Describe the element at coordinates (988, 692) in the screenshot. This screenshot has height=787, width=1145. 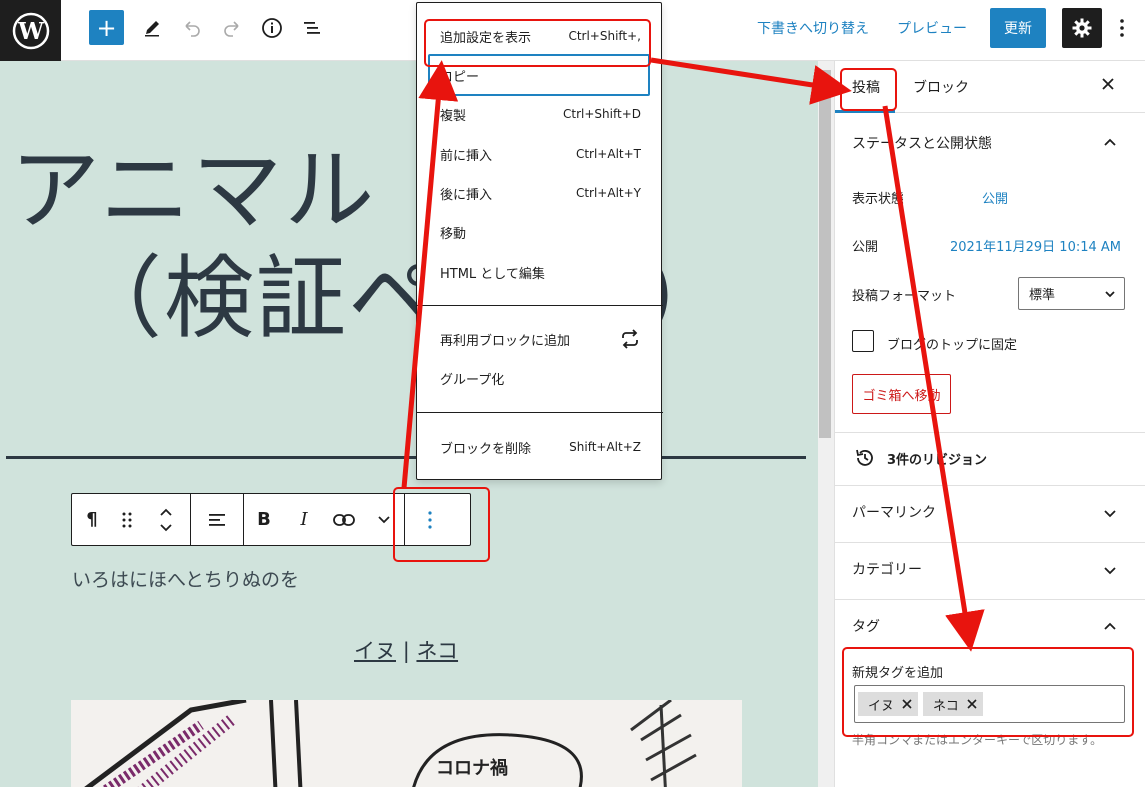
I see `annotation-highlight-tags-field` at that location.